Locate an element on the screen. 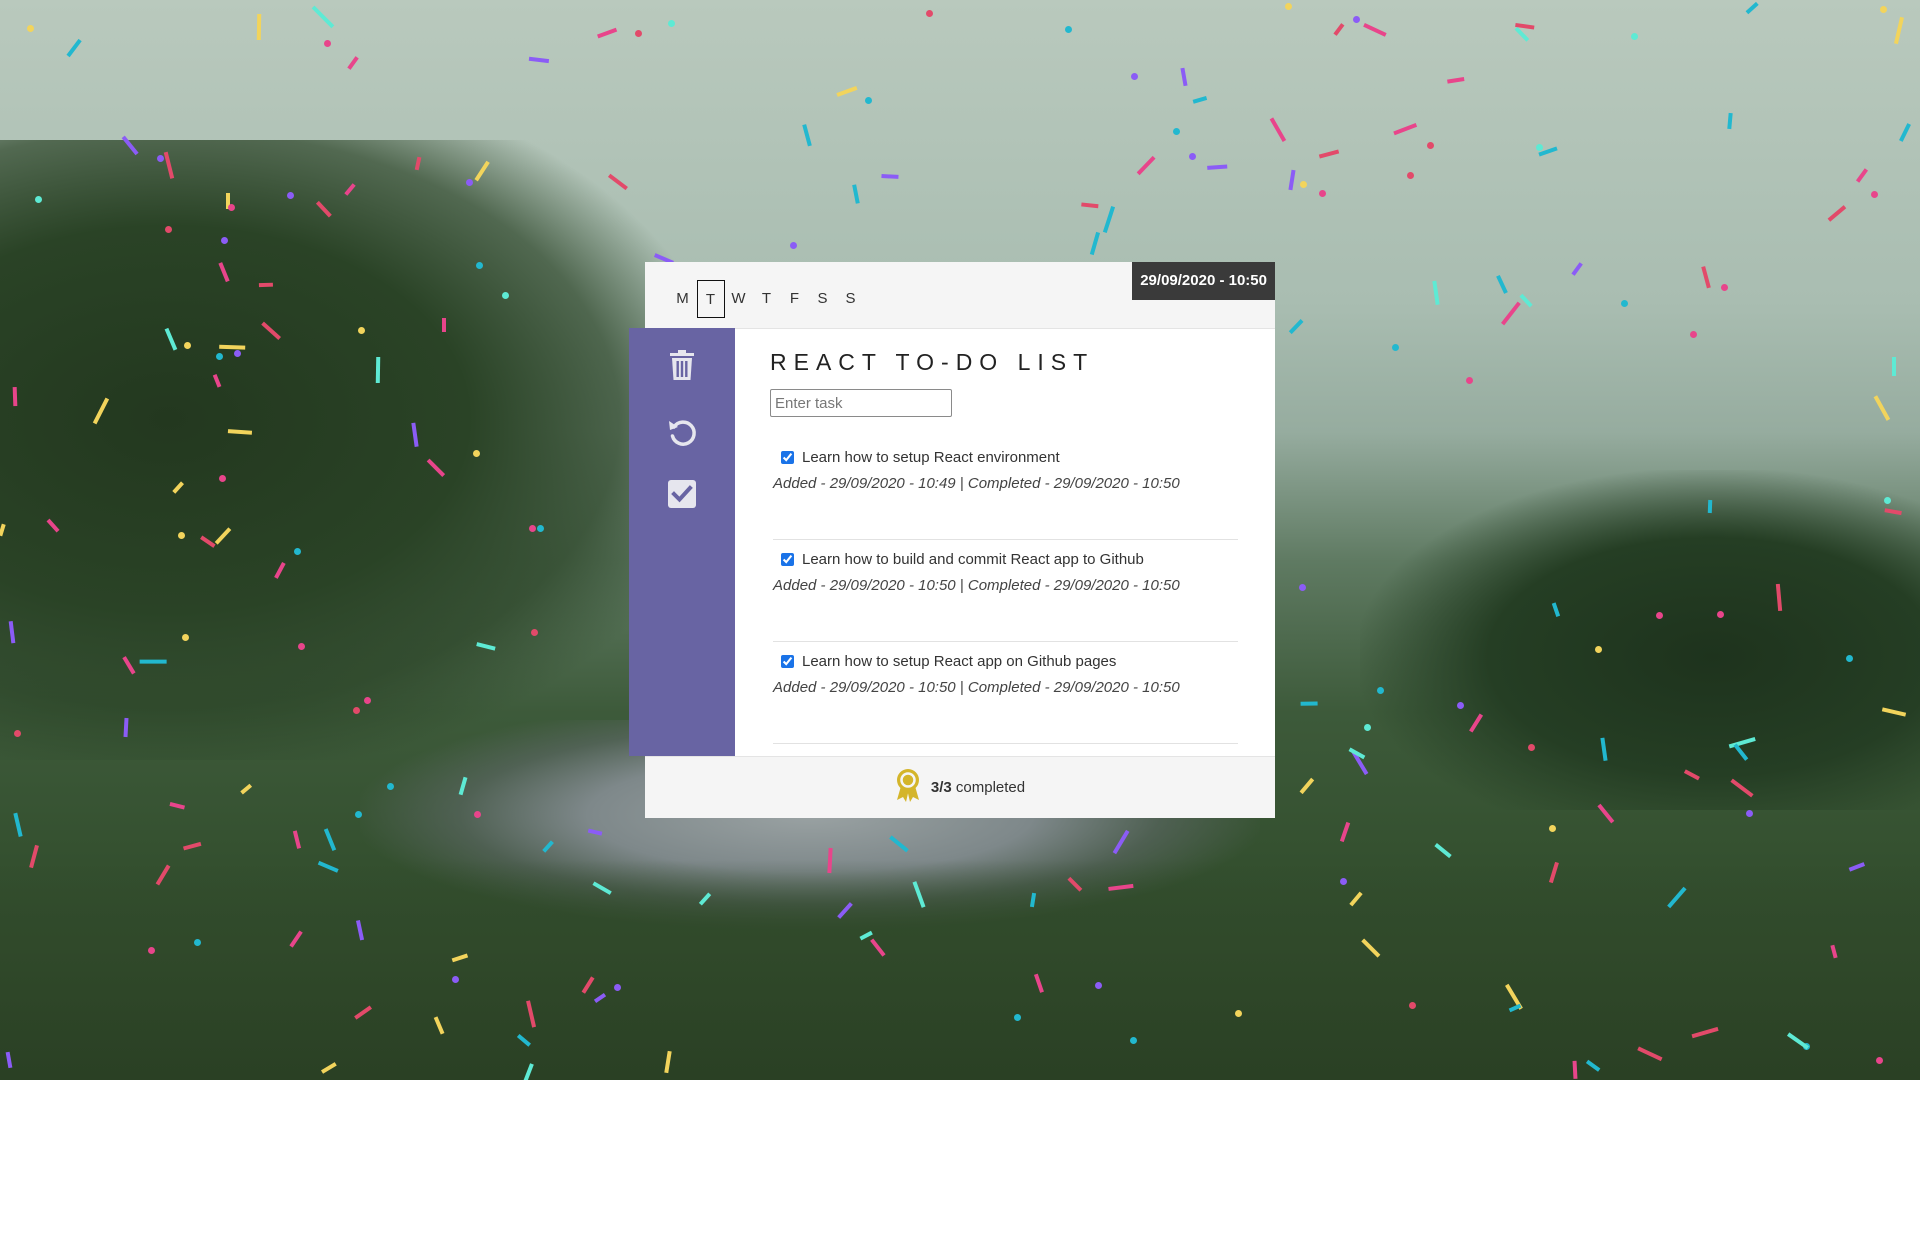 Image resolution: width=1920 pixels, height=1258 pixels. task-text: Learn how to setup React environment is located at coordinates (931, 457).